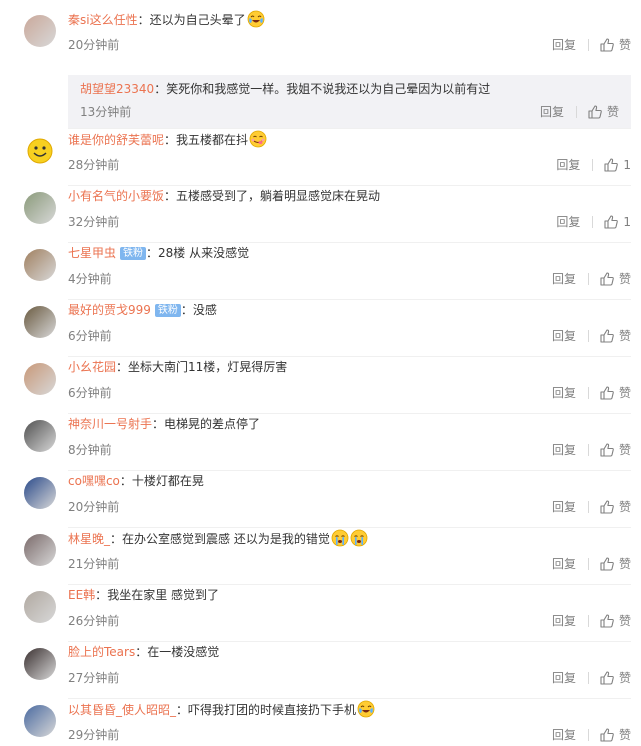 Image resolution: width=641 pixels, height=746 pixels. I want to click on comment-line: 七星甲虫 铁粉 ：28楼 从来没感觉, so click(158, 253).